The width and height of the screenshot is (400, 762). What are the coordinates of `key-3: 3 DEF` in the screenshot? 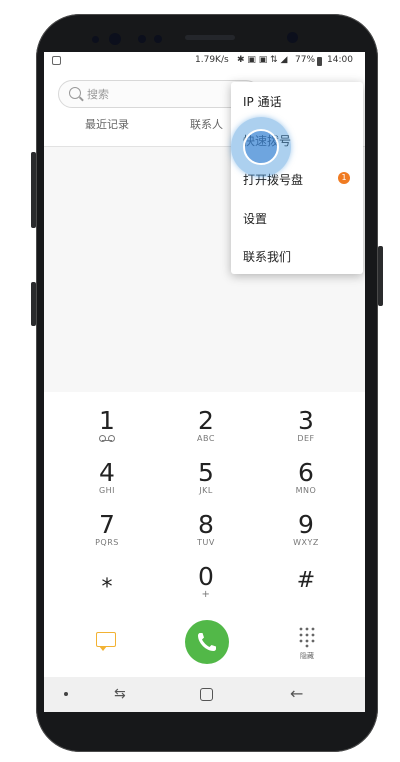 It's located at (306, 426).